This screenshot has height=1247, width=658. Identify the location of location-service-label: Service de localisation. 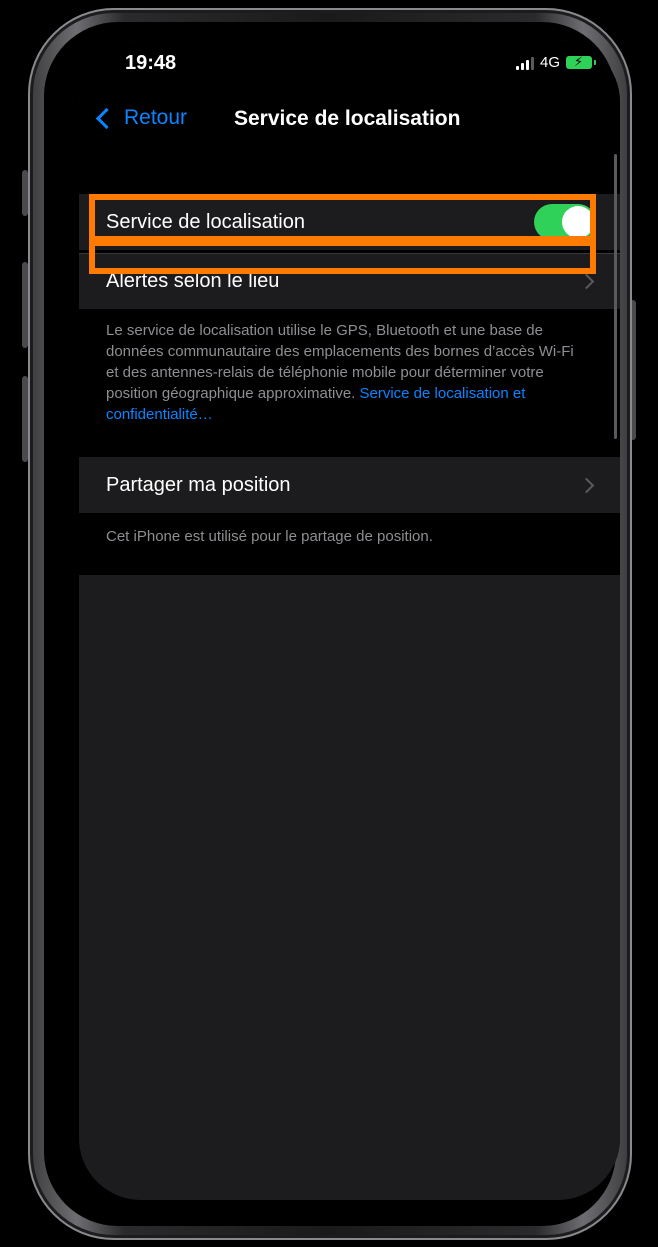
(205, 221).